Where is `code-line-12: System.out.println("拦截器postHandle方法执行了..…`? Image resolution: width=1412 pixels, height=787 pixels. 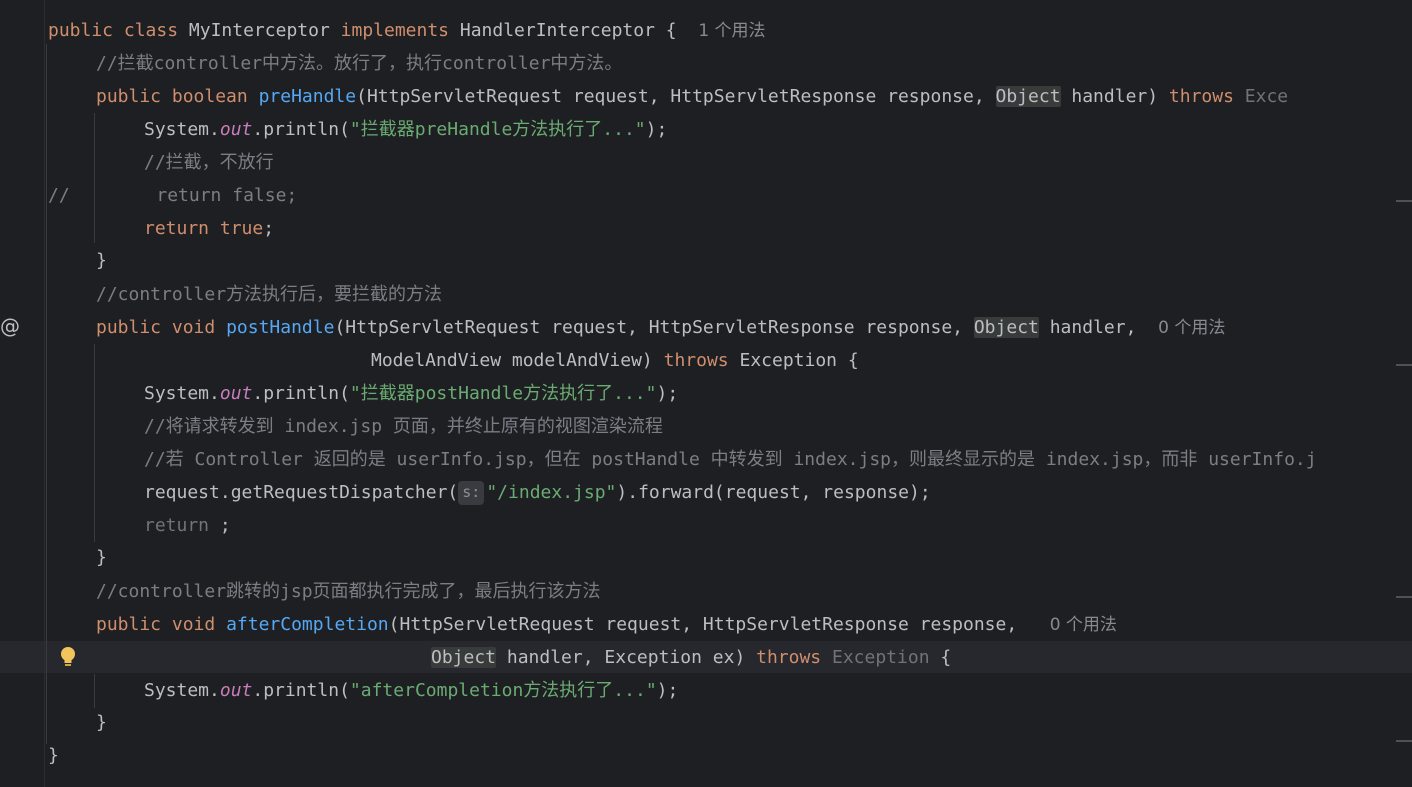 code-line-12: System.out.println("拦截器postHandle方法执行了..… is located at coordinates (411, 393).